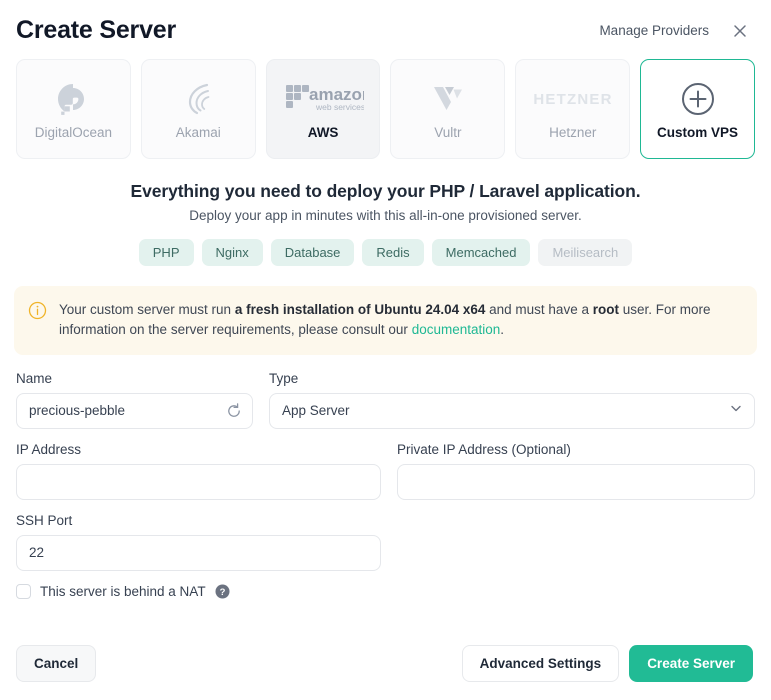 The image size is (771, 700). I want to click on provider-card-custom-vps: Custom VPS, so click(697, 109).